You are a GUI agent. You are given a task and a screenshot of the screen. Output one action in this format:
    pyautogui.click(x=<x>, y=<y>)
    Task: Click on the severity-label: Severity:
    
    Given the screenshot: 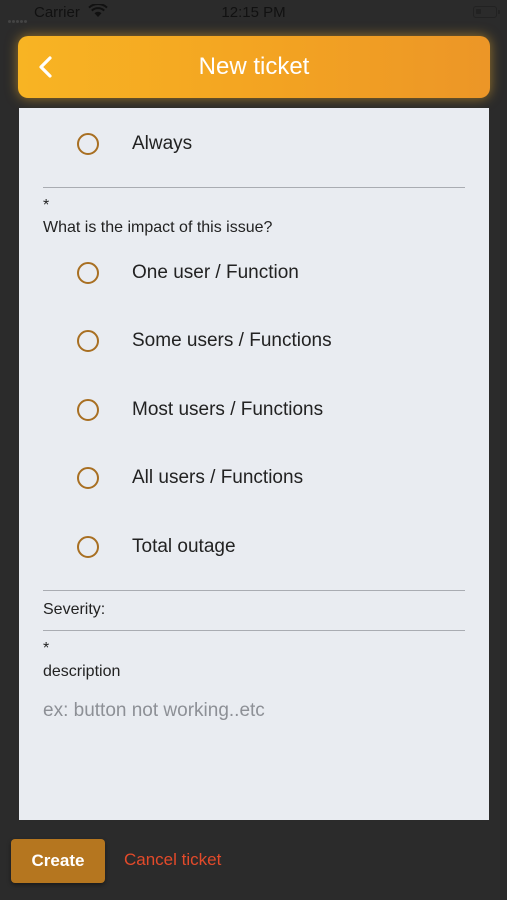 What is the action you would take?
    pyautogui.click(x=74, y=609)
    